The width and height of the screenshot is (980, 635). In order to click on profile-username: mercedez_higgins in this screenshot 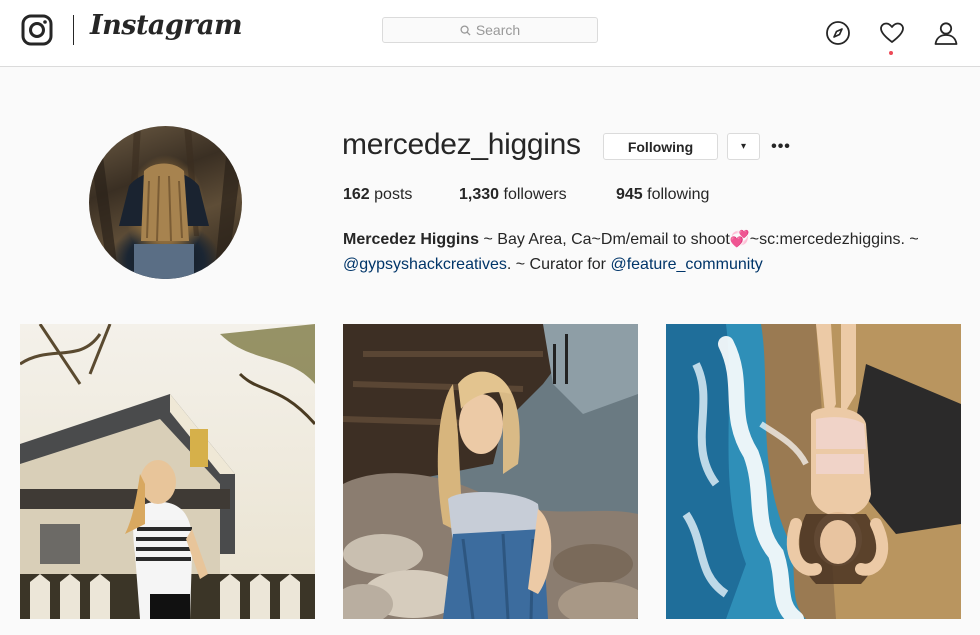, I will do `click(461, 144)`.